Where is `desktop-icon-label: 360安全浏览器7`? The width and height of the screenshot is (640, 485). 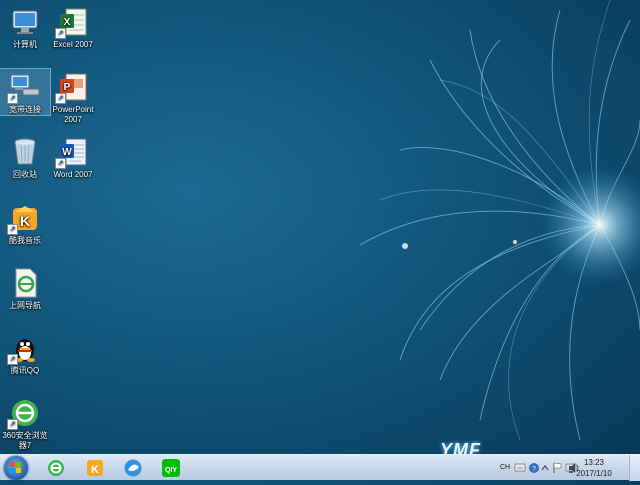 desktop-icon-label: 360安全浏览器7 is located at coordinates (25, 440).